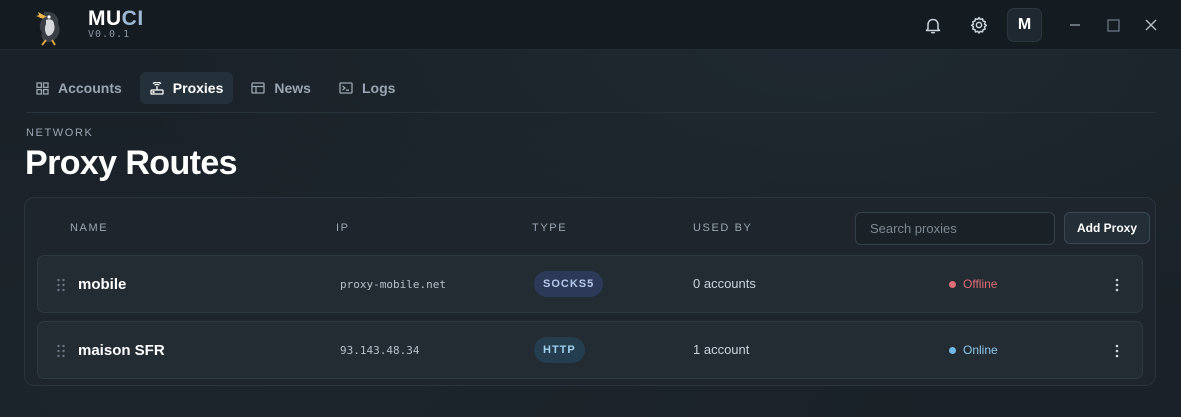 This screenshot has width=1181, height=417. What do you see at coordinates (550, 228) in the screenshot?
I see `column-header-type: TYPE` at bounding box center [550, 228].